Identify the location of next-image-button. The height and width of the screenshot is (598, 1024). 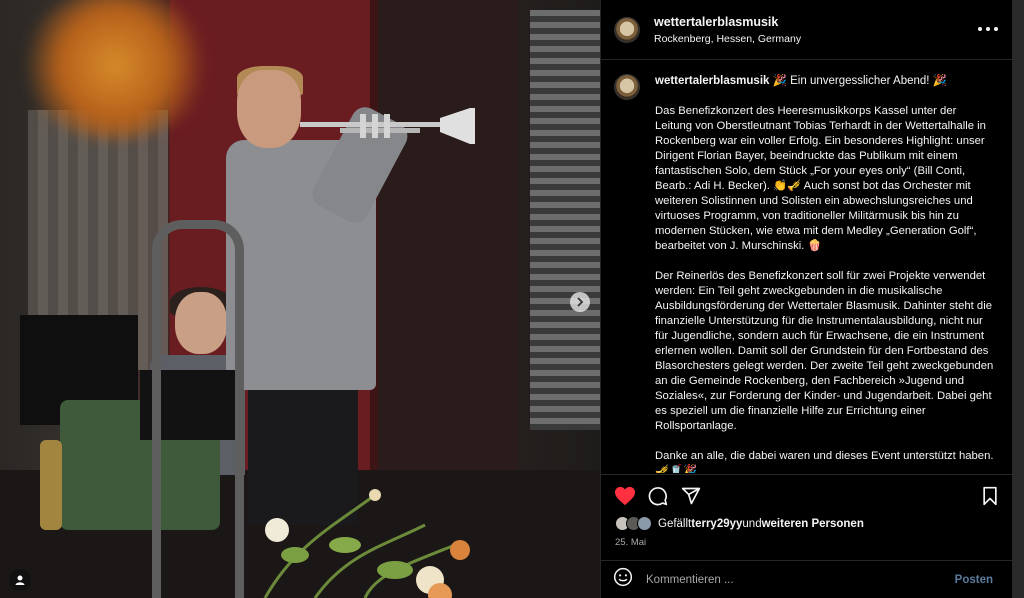
(580, 302).